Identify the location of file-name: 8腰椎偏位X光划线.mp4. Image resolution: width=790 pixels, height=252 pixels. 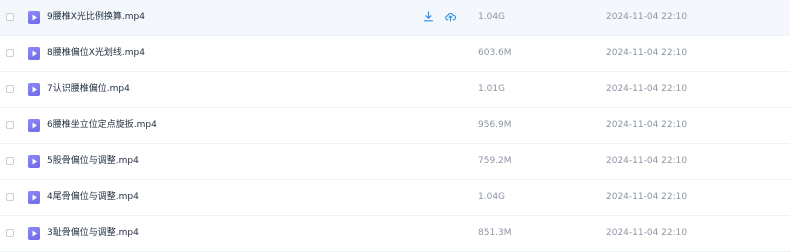
(96, 53).